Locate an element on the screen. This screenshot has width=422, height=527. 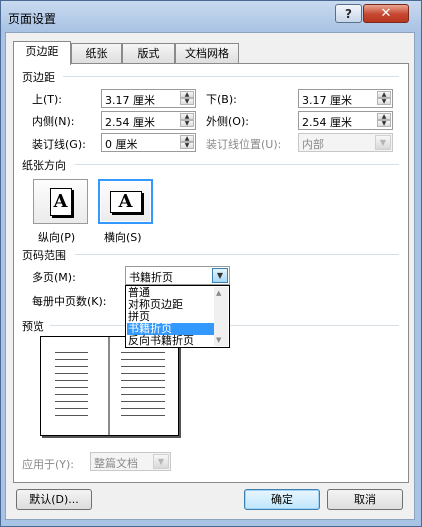
landscape-page-icon: A is located at coordinates (125, 201).